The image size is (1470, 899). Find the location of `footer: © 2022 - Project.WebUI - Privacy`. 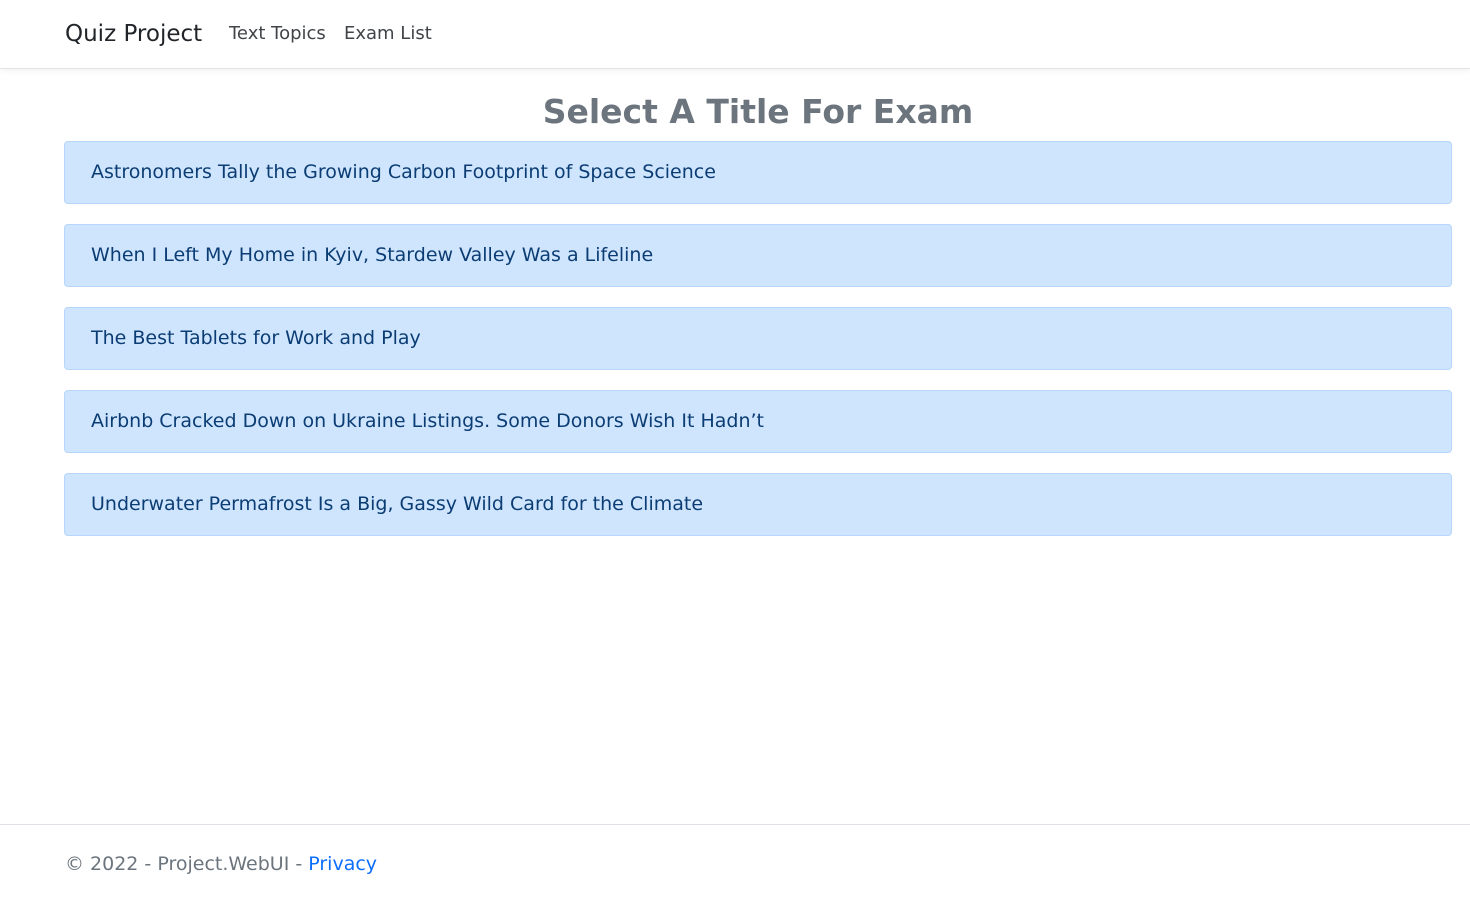

footer: © 2022 - Project.WebUI - Privacy is located at coordinates (735, 861).